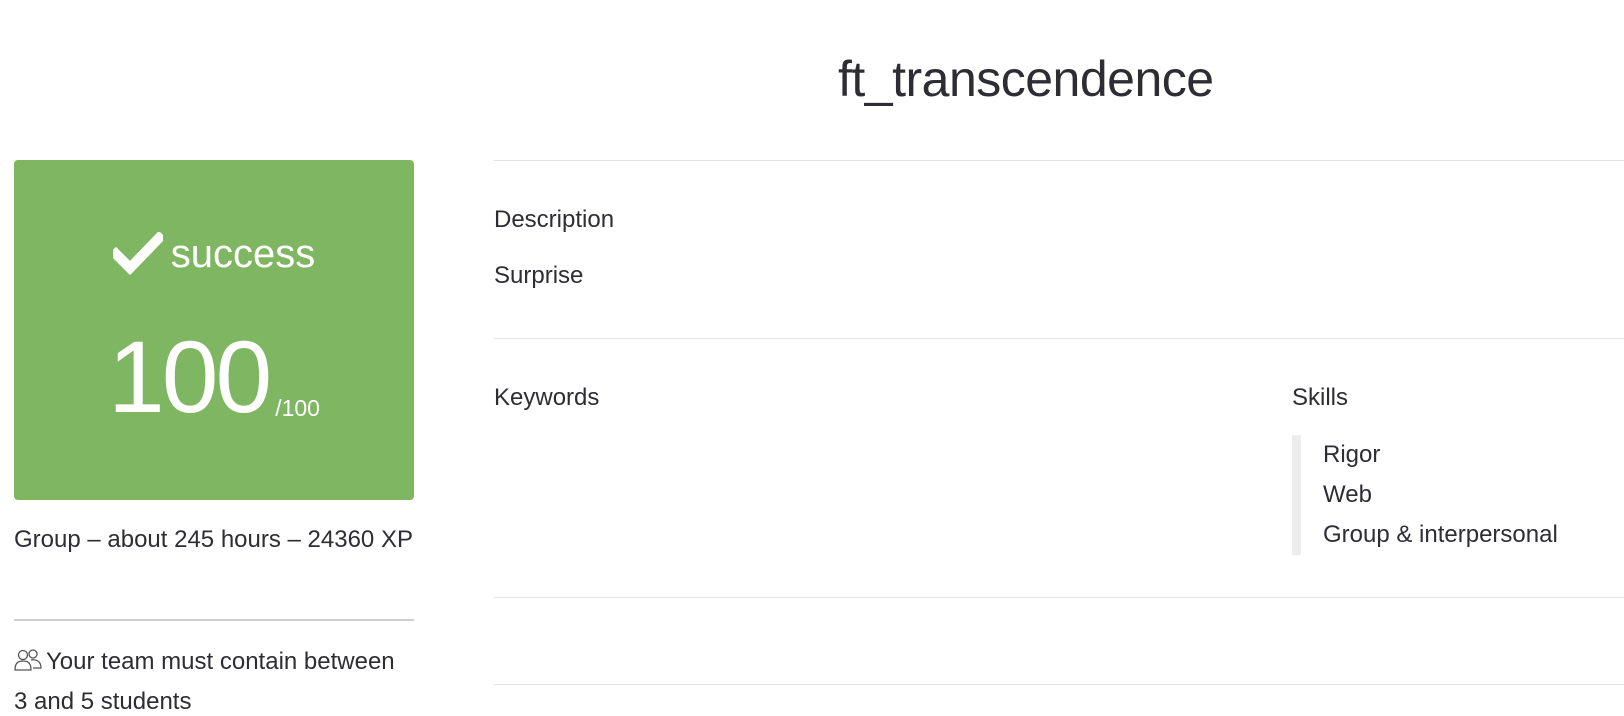 The width and height of the screenshot is (1624, 716). I want to click on status-label: success, so click(243, 254).